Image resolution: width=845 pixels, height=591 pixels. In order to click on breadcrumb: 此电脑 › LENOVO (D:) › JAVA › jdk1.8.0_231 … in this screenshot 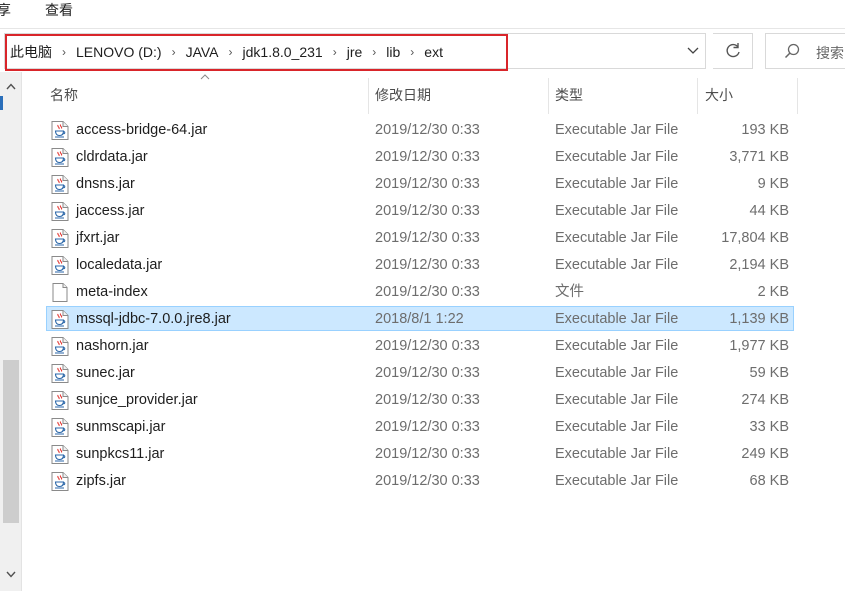, I will do `click(226, 52)`.